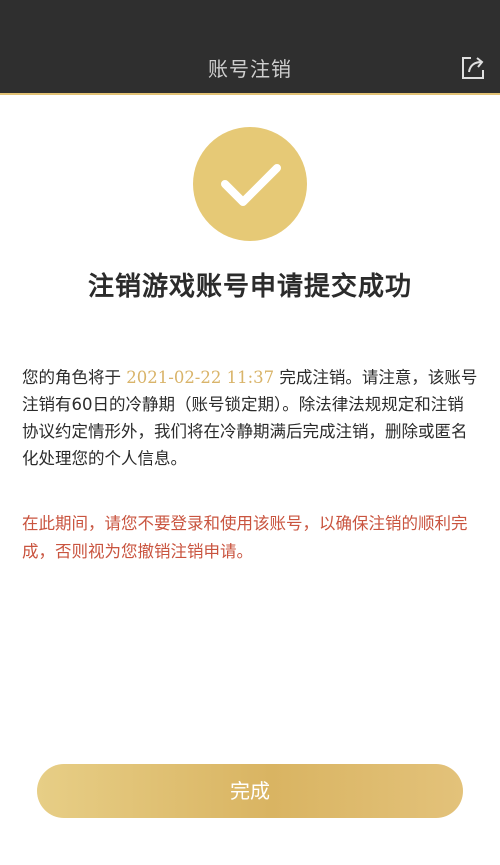 This screenshot has width=500, height=865. What do you see at coordinates (200, 377) in the screenshot?
I see `deletion-date: 2021-02-22 11:37` at bounding box center [200, 377].